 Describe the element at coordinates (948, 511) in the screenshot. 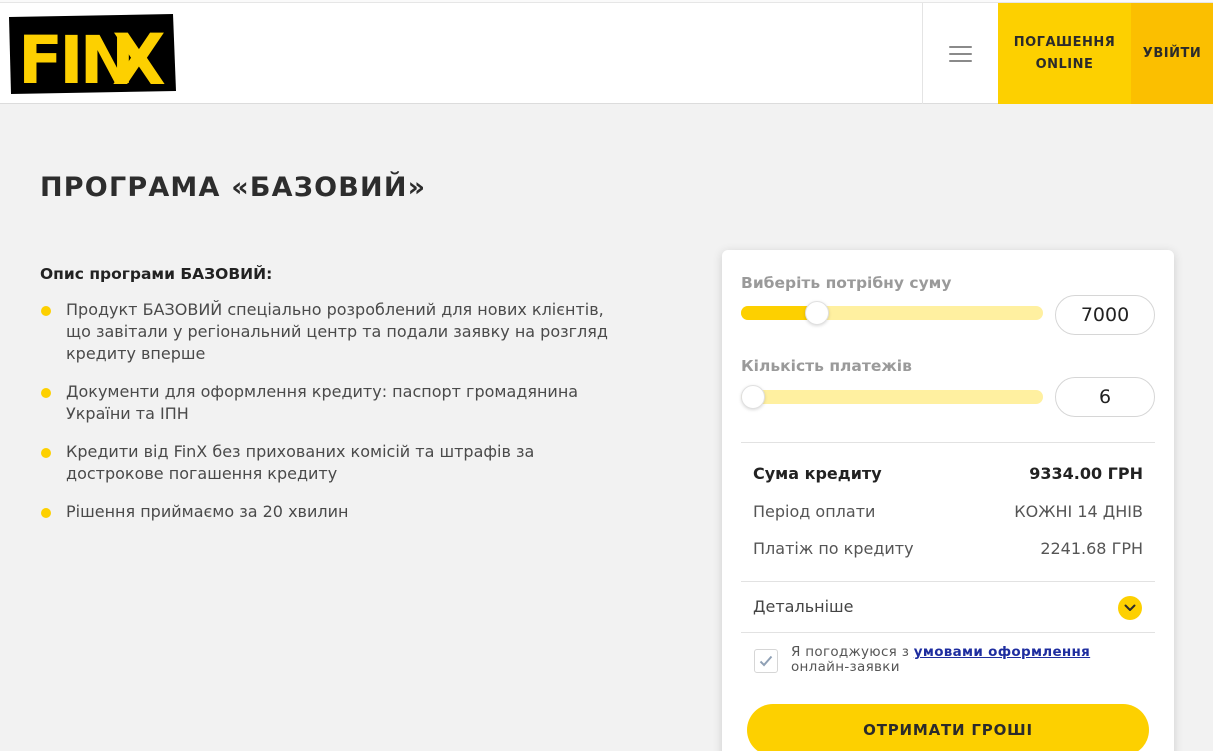

I see `summary-row-period: Період оплати КОЖНІ 14 ДНІВ` at that location.